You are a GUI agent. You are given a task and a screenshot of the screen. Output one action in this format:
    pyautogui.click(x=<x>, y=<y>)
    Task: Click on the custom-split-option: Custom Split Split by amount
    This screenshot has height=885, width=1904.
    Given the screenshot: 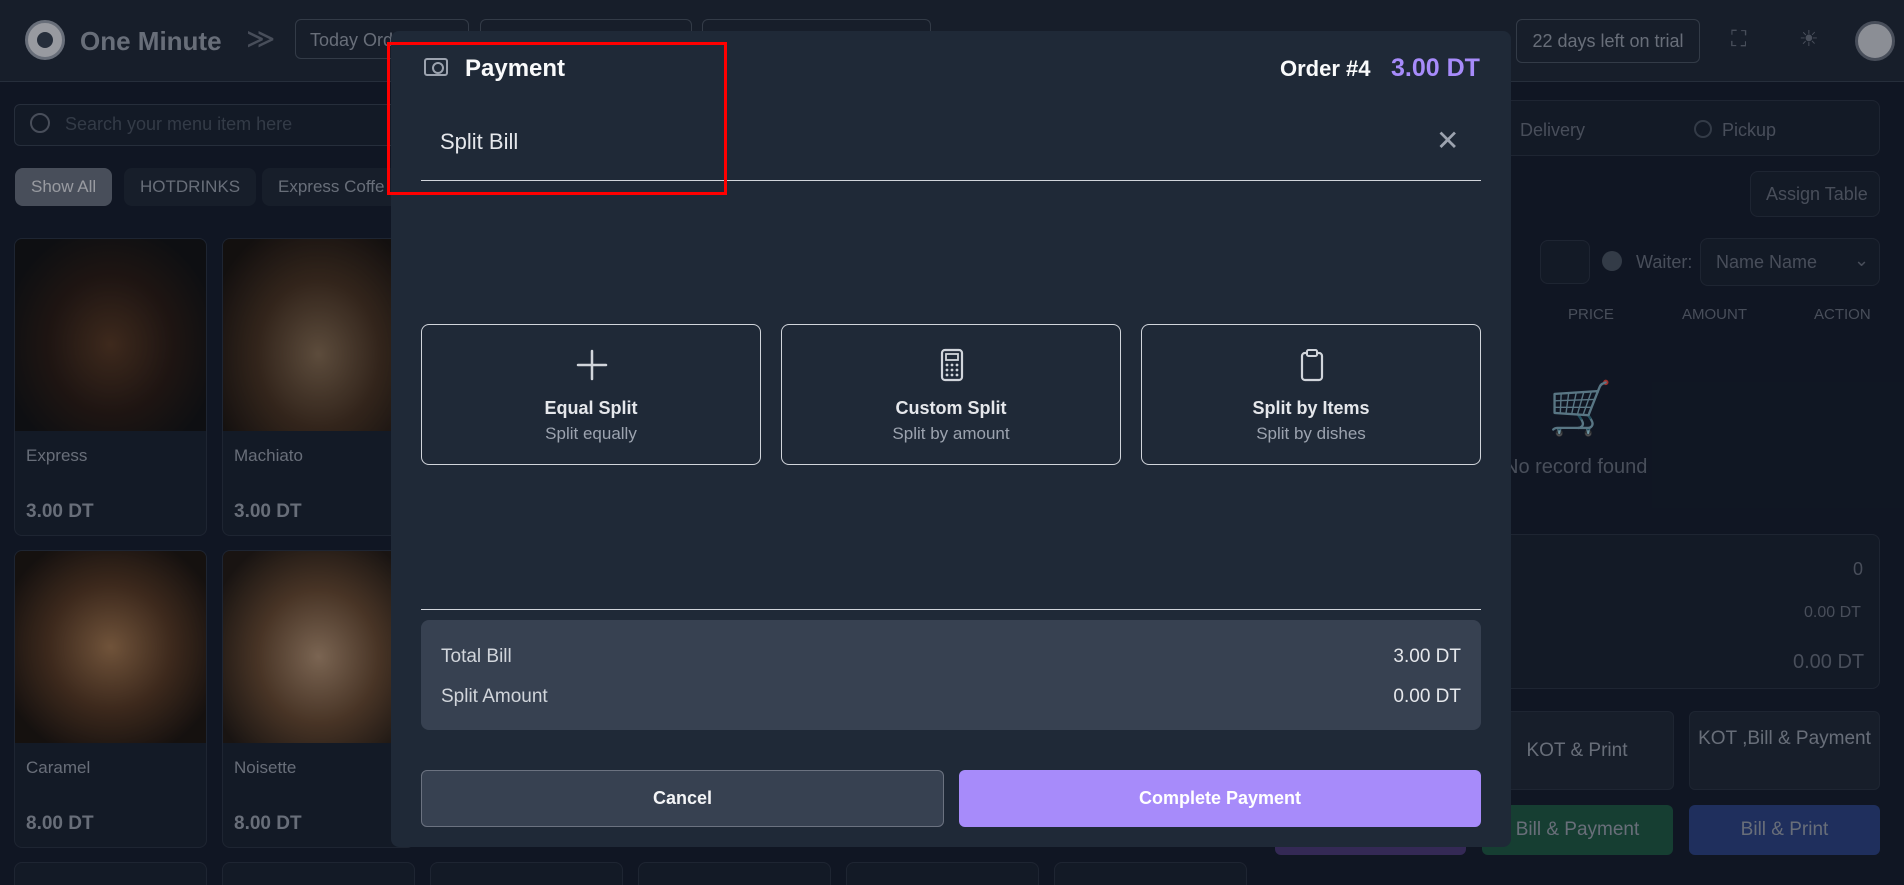 What is the action you would take?
    pyautogui.click(x=951, y=394)
    